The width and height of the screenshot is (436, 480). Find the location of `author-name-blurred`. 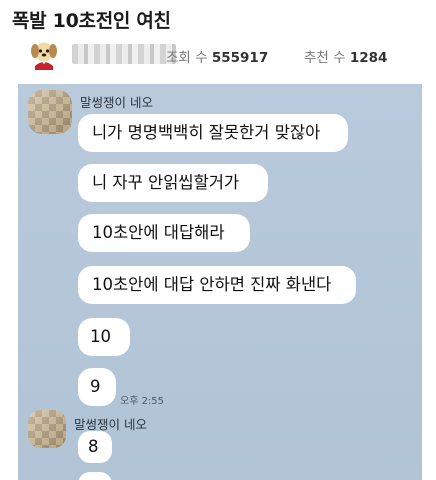

author-name-blurred is located at coordinates (124, 54).